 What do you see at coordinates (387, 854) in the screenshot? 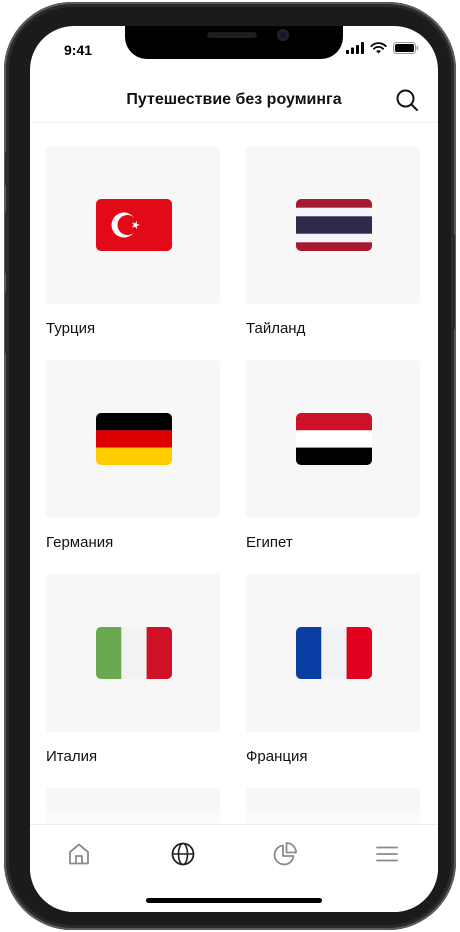
I see `menu-icon` at bounding box center [387, 854].